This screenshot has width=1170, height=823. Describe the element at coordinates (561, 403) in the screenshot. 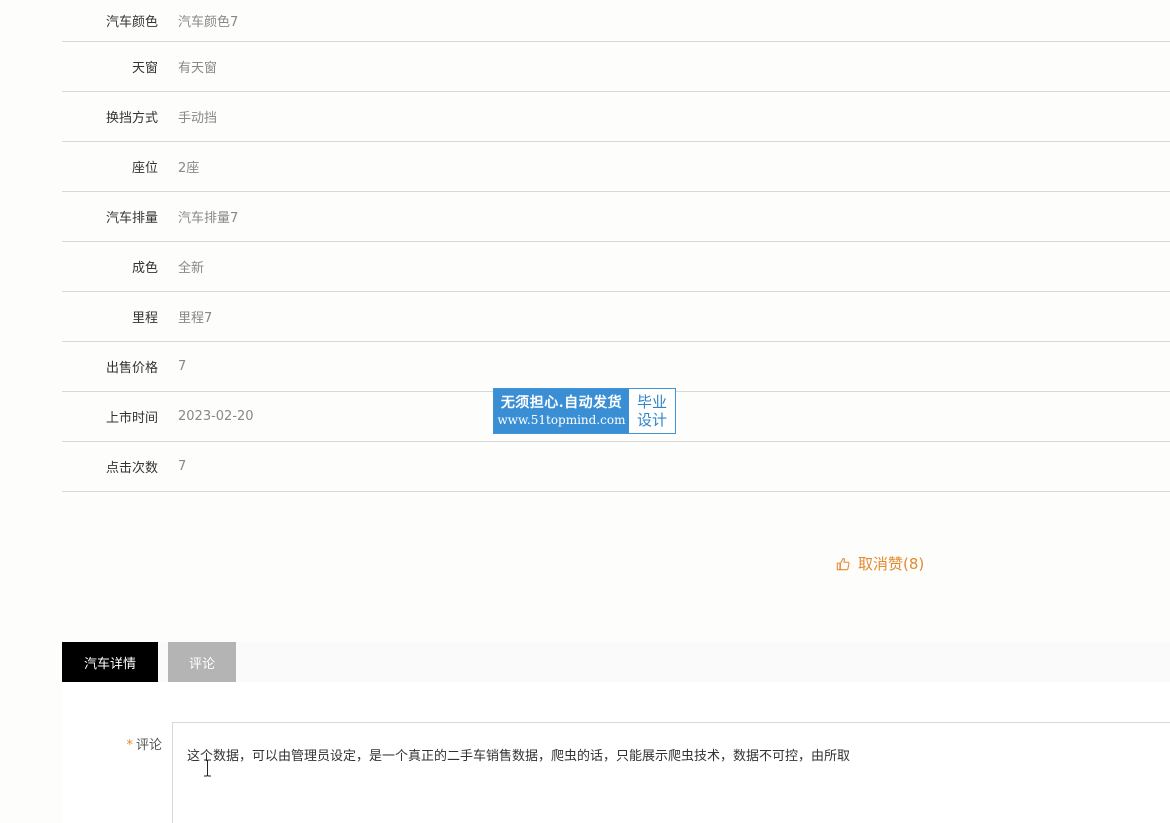

I see `watermark-slogan: 无须担心.自动发货` at that location.